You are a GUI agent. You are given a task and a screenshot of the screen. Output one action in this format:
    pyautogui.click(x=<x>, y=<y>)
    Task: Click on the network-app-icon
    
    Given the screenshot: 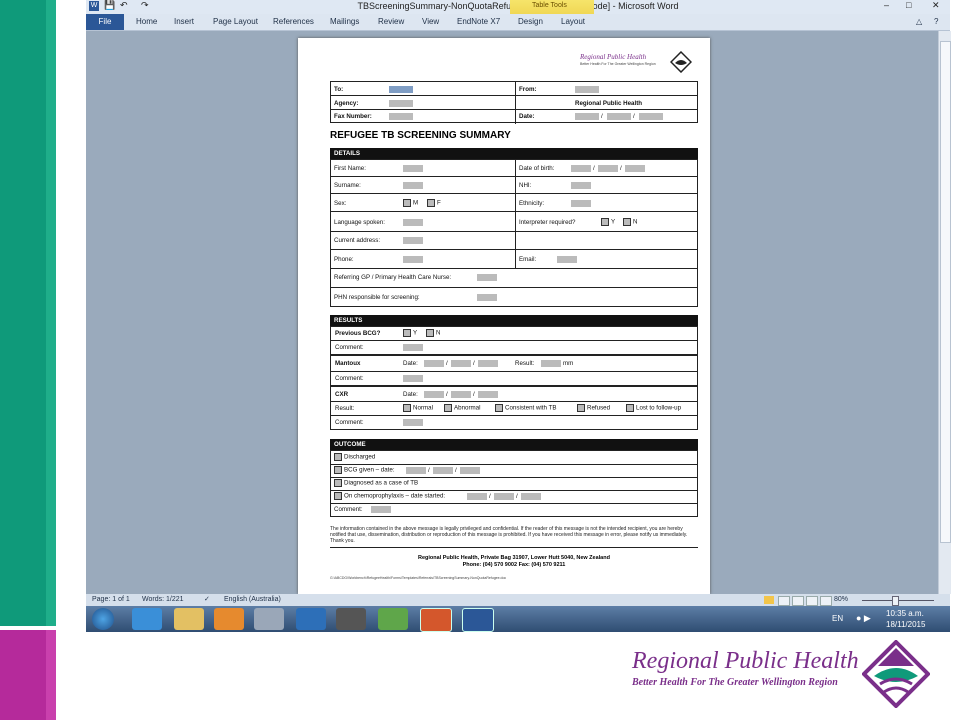 What is the action you would take?
    pyautogui.click(x=311, y=619)
    